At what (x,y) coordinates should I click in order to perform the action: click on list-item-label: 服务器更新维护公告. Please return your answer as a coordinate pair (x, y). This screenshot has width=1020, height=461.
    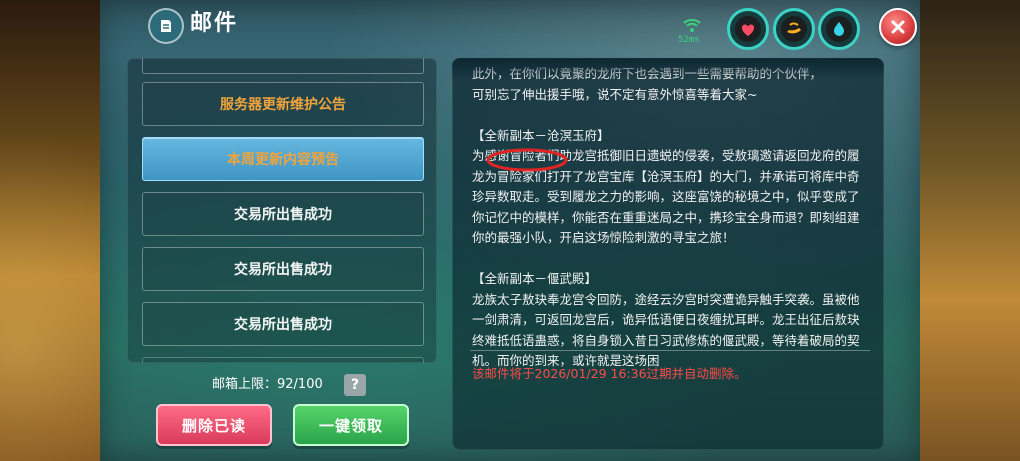
    Looking at the image, I should click on (283, 105).